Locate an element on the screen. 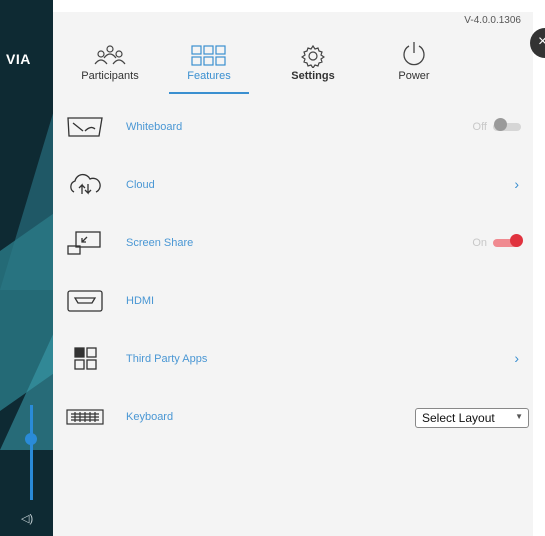 This screenshot has height=536, width=545. list-item-third-party-apps: Third Party Apps › is located at coordinates (293, 359).